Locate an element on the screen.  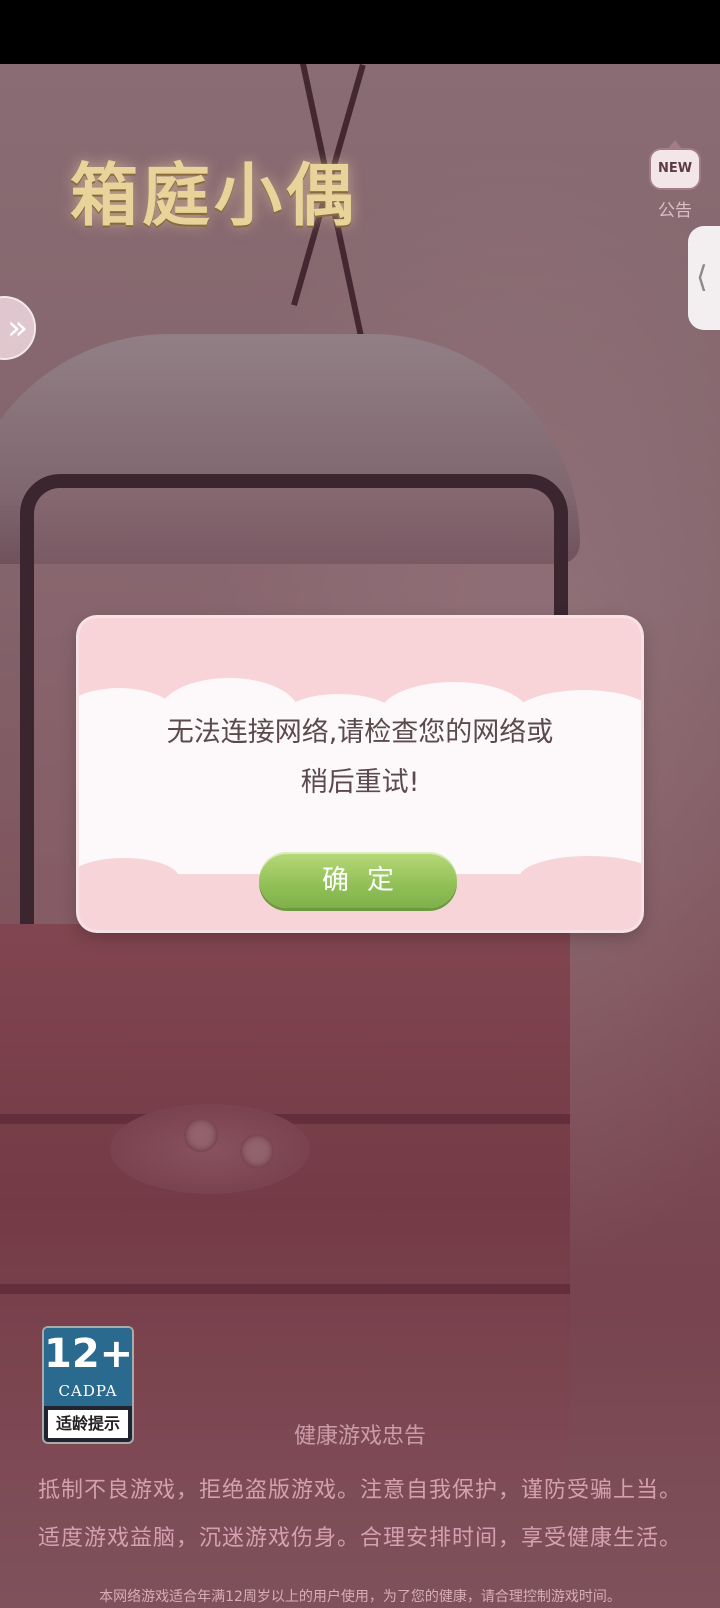
dialog-message: 无法连接网络,请检查您的网络或 稍后重试! is located at coordinates (360, 758).